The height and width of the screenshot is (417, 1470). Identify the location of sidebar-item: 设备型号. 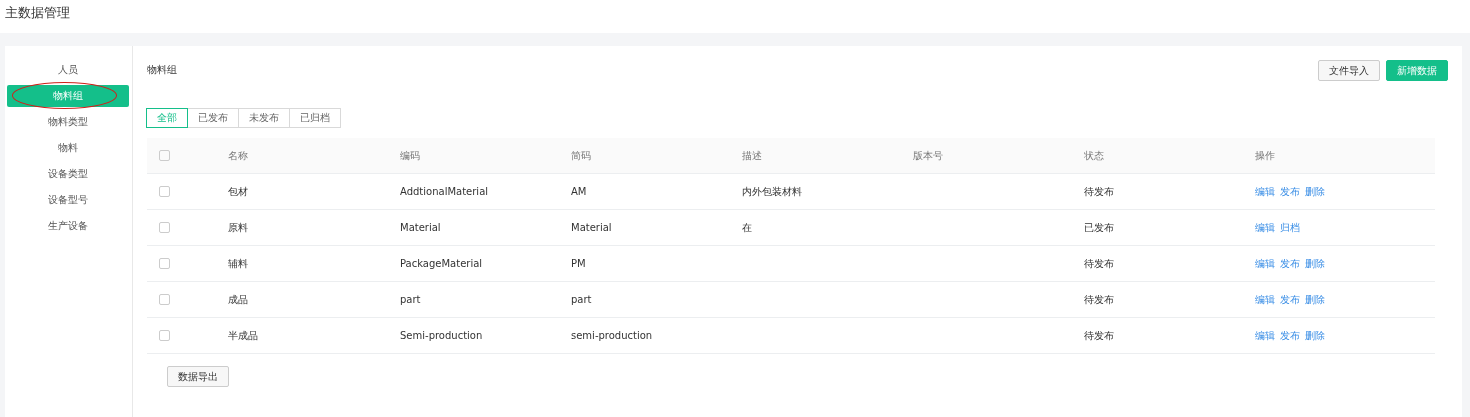
(68, 200).